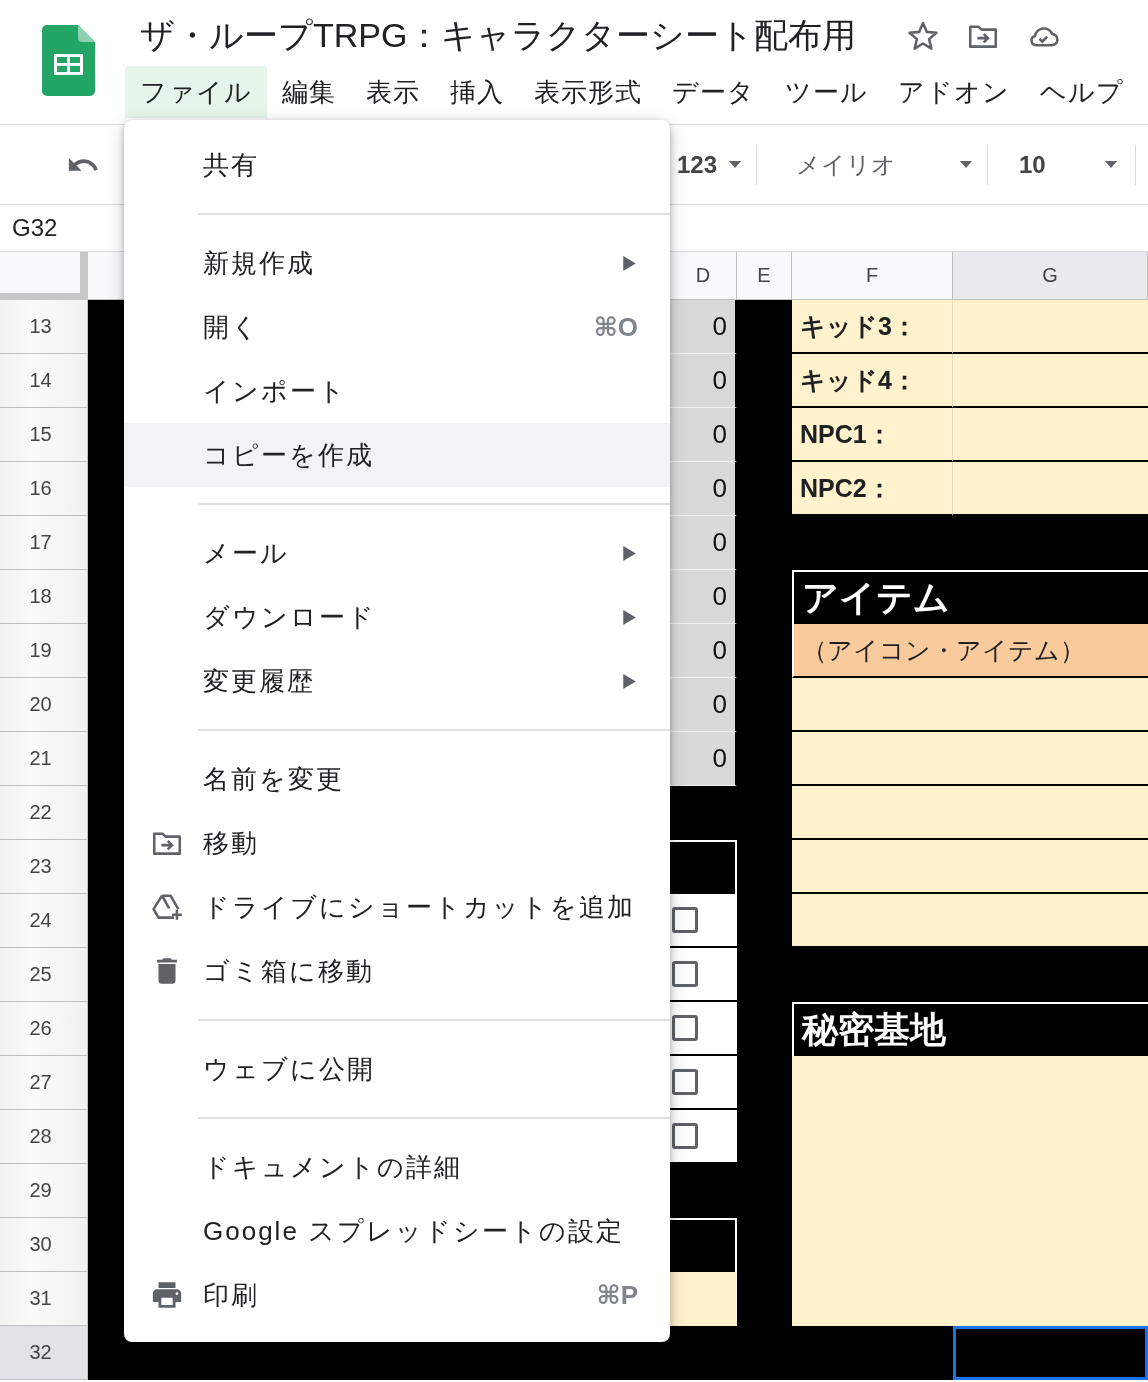  Describe the element at coordinates (872, 489) in the screenshot. I see `table-cell: NPC2：` at that location.